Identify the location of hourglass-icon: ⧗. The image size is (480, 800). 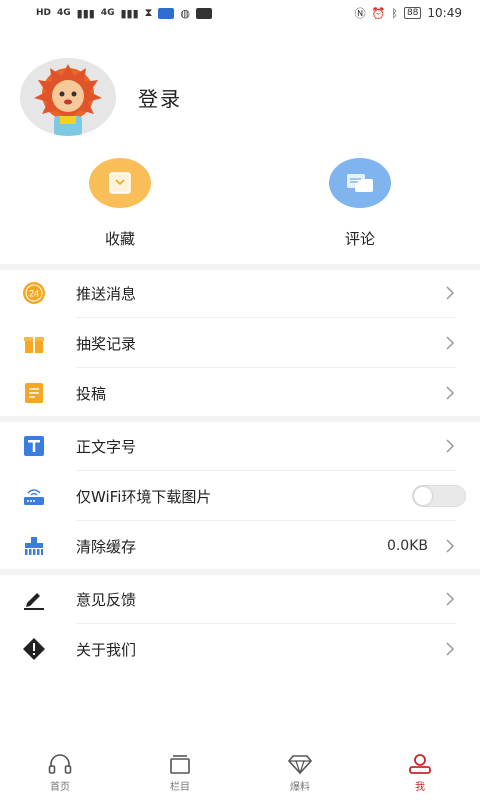
(148, 12).